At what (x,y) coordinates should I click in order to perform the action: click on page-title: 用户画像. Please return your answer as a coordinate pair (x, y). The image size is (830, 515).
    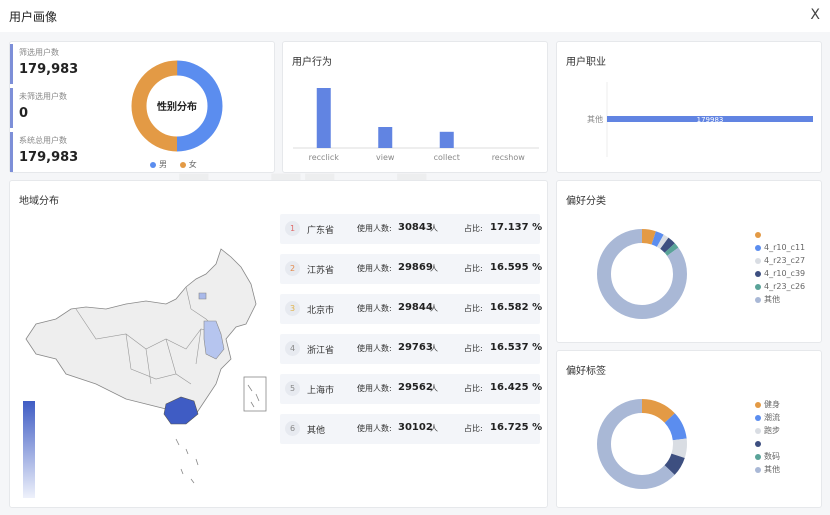
    Looking at the image, I should click on (33, 17).